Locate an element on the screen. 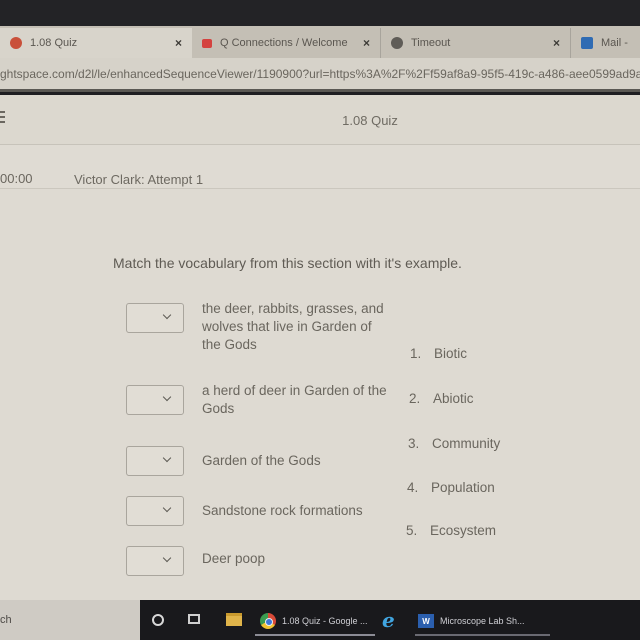 Image resolution: width=640 pixels, height=640 pixels. taskbar-search: ch is located at coordinates (70, 620).